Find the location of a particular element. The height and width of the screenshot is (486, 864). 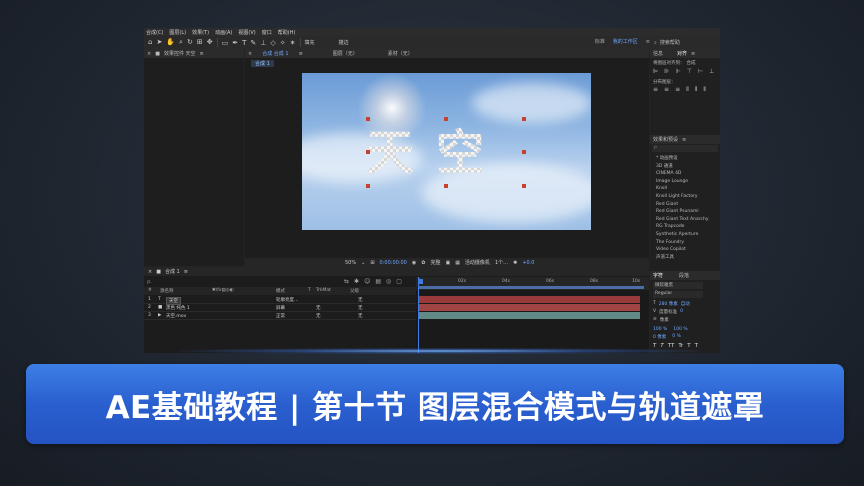

layer-mode: 屏幕 is located at coordinates (280, 308).